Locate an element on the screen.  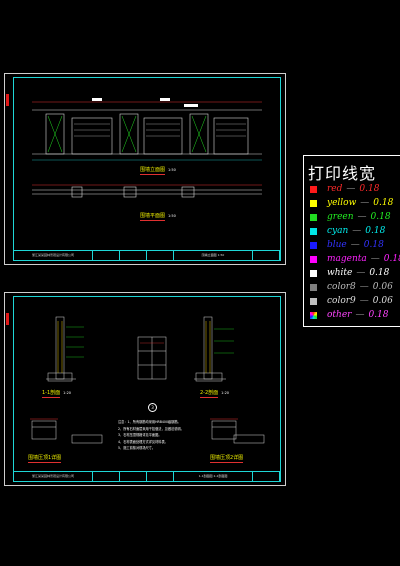
sheet-2-margin-mark is located at coordinates (7, 319).